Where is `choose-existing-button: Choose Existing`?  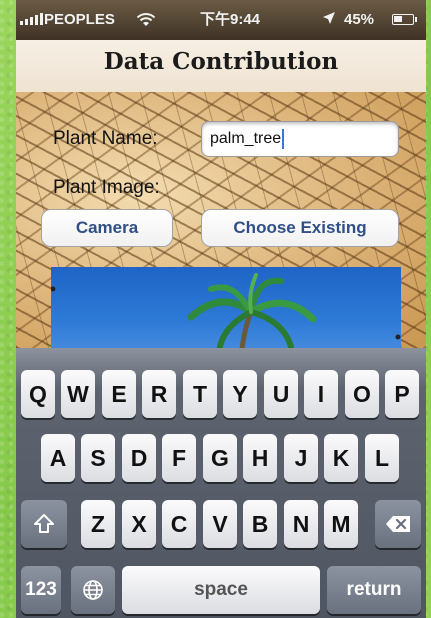 choose-existing-button: Choose Existing is located at coordinates (300, 228).